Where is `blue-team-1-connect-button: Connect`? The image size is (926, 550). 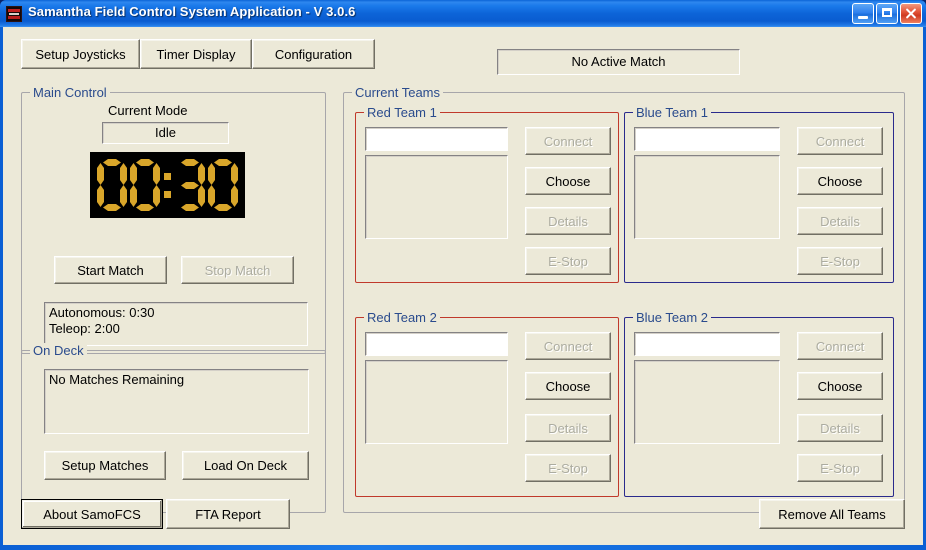
blue-team-1-connect-button: Connect is located at coordinates (840, 141).